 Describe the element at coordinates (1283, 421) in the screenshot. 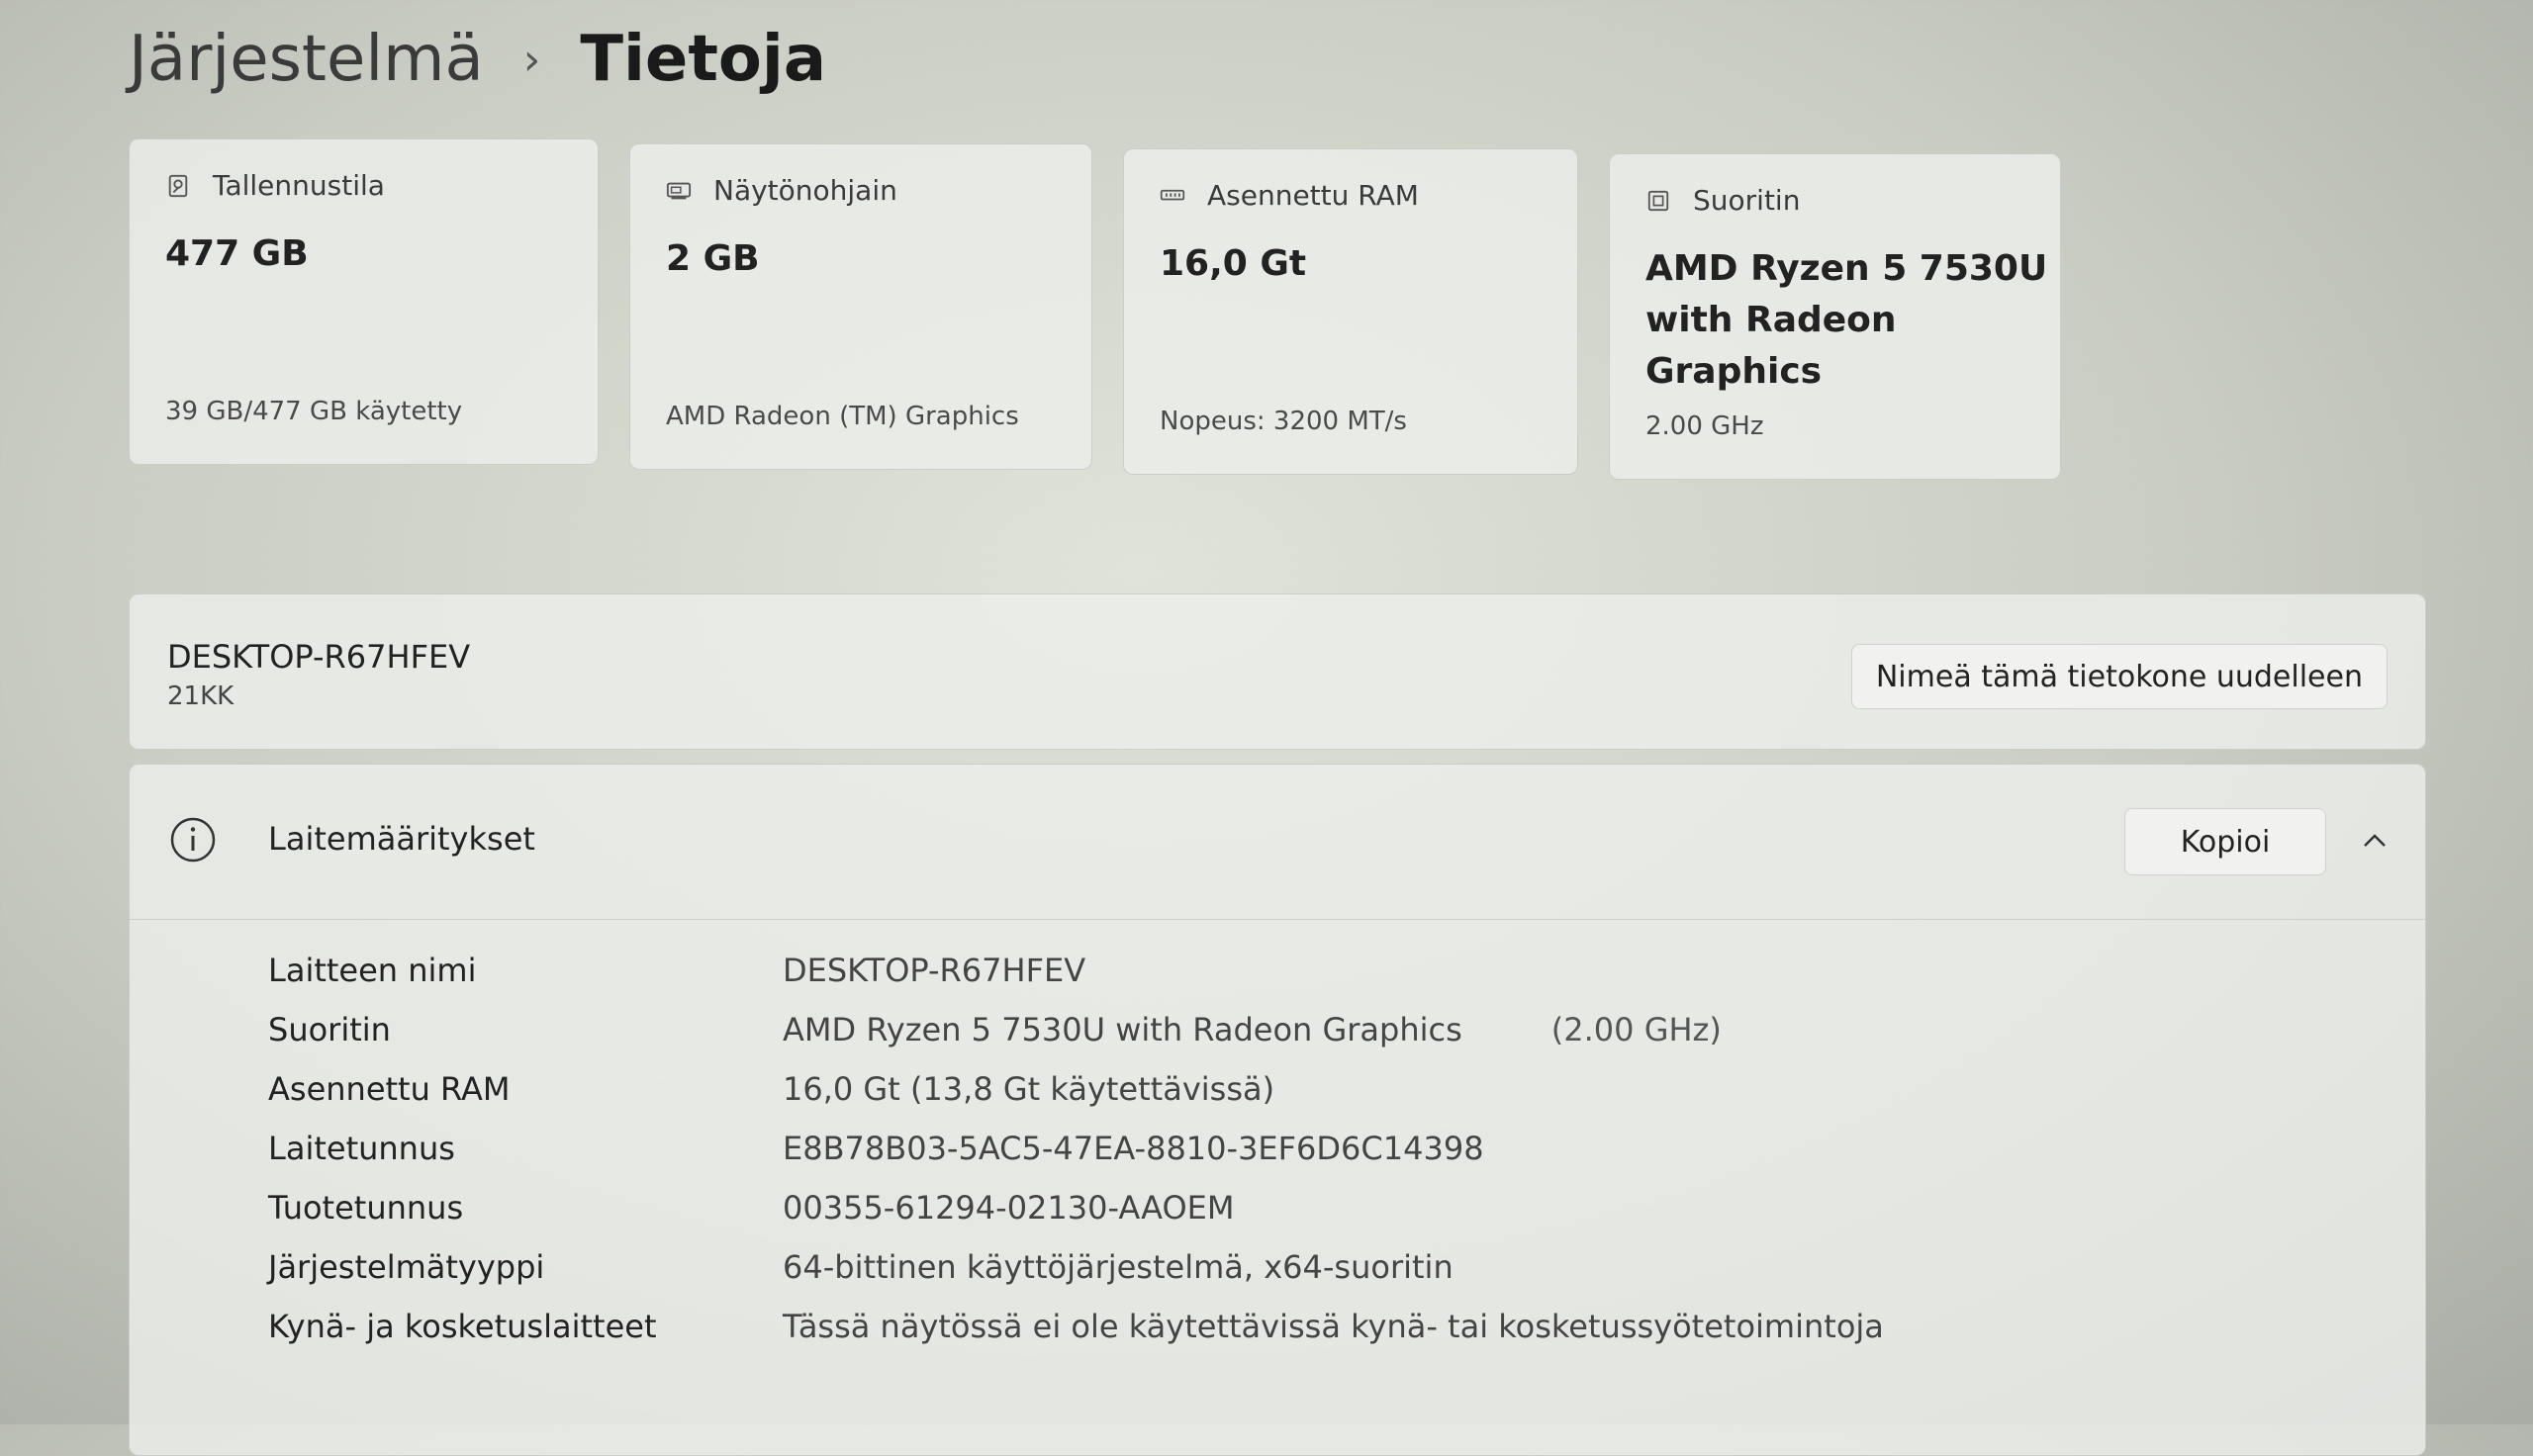

I see `ram-card-speed: Nopeus: 3200 MT/s` at that location.